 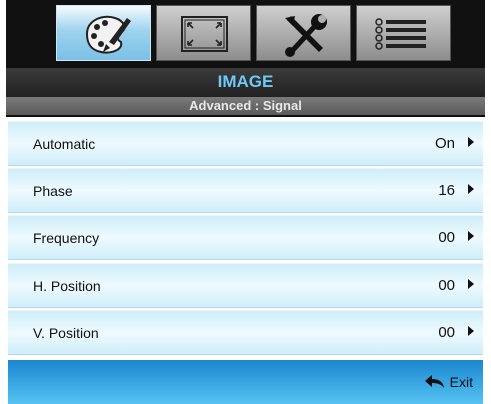 I want to click on tab-display, so click(x=203, y=33).